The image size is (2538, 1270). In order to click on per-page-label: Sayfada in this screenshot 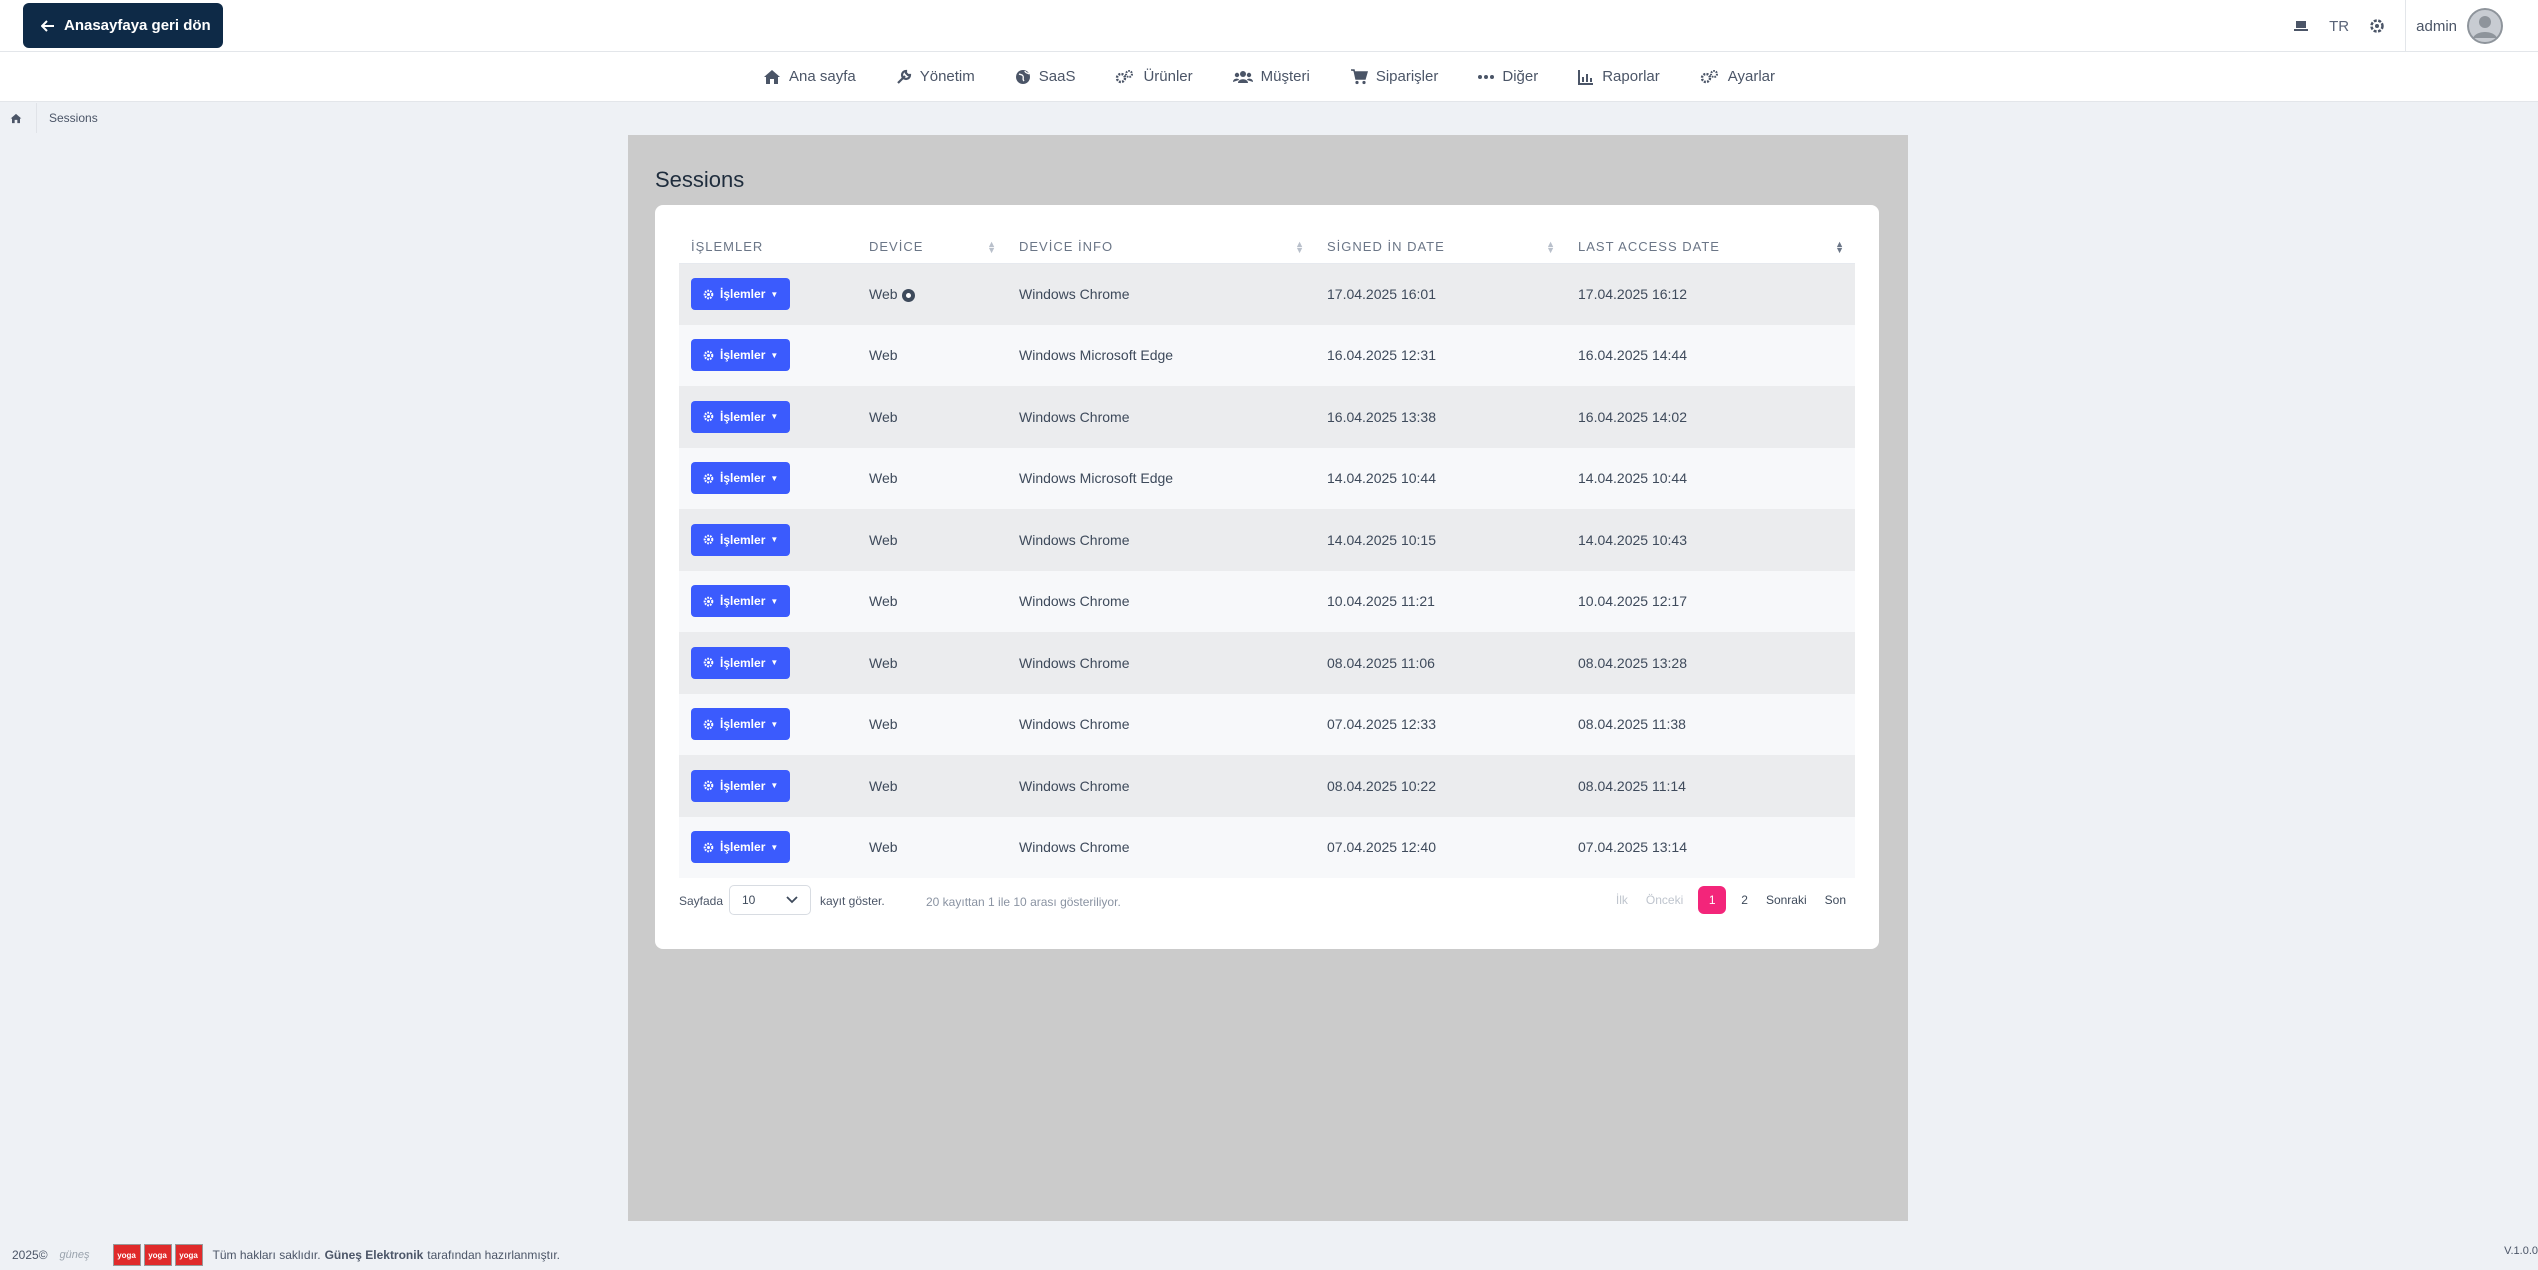, I will do `click(701, 901)`.